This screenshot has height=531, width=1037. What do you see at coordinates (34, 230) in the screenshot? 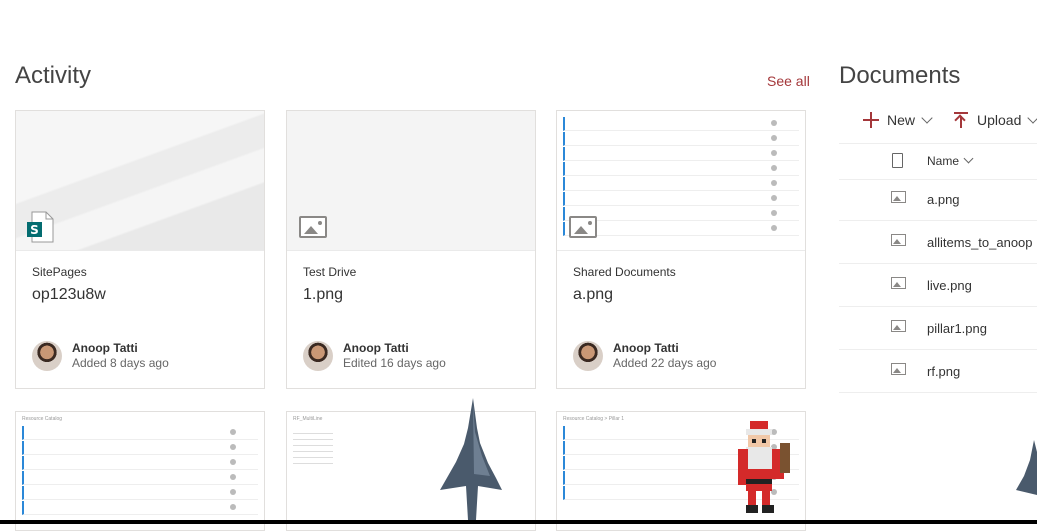
I see `svg-text: S` at bounding box center [34, 230].